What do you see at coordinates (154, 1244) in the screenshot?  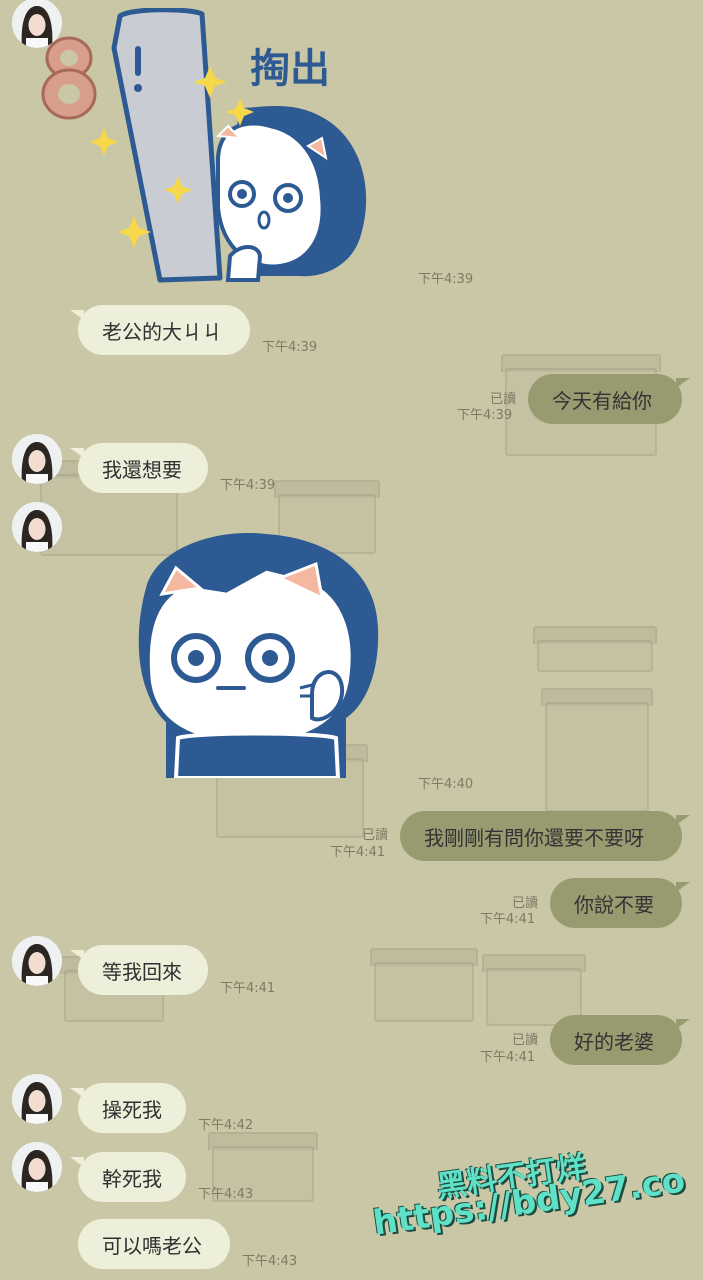 I see `message-bubble-incoming: 可以嗎老公` at bounding box center [154, 1244].